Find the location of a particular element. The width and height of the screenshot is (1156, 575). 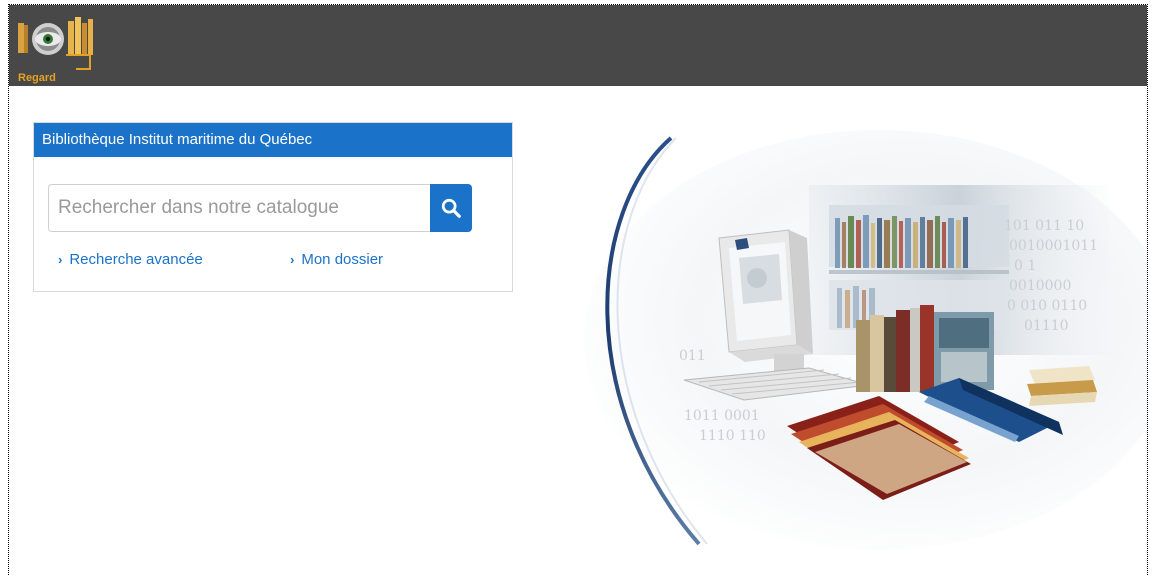

eye-books-logo-icon is located at coordinates (55, 43).